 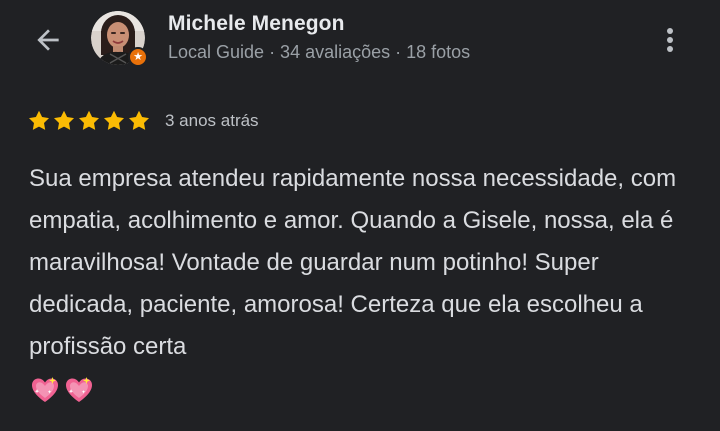 I want to click on avatar: ★, so click(x=119, y=39).